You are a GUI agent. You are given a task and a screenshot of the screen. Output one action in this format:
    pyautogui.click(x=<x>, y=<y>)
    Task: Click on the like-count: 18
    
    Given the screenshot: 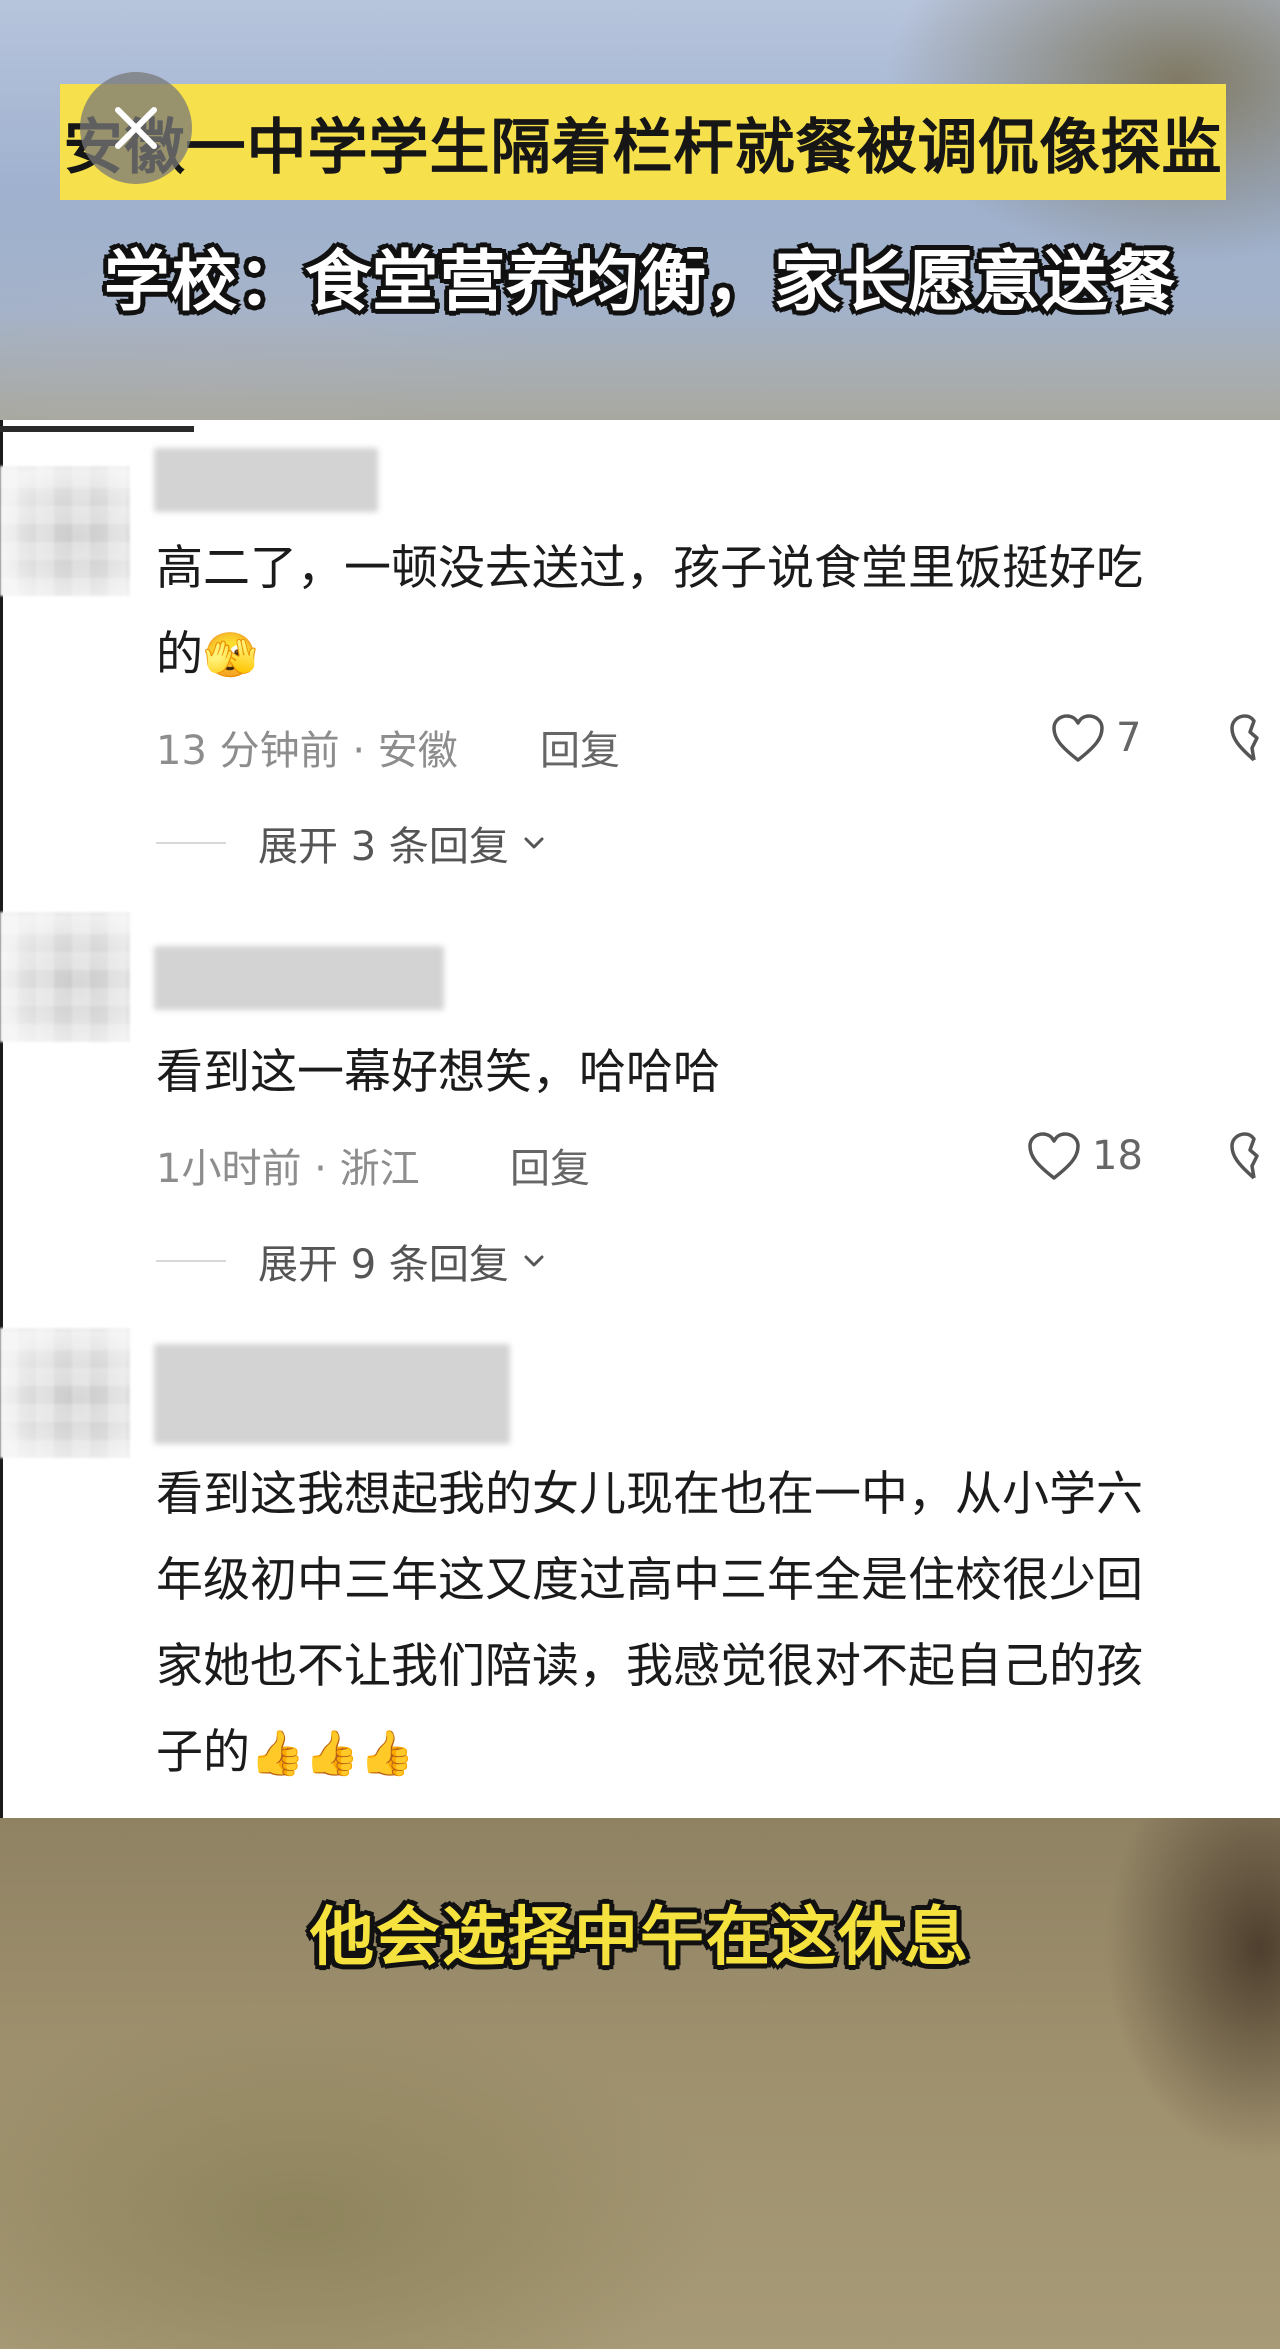 What is the action you would take?
    pyautogui.click(x=1117, y=1156)
    